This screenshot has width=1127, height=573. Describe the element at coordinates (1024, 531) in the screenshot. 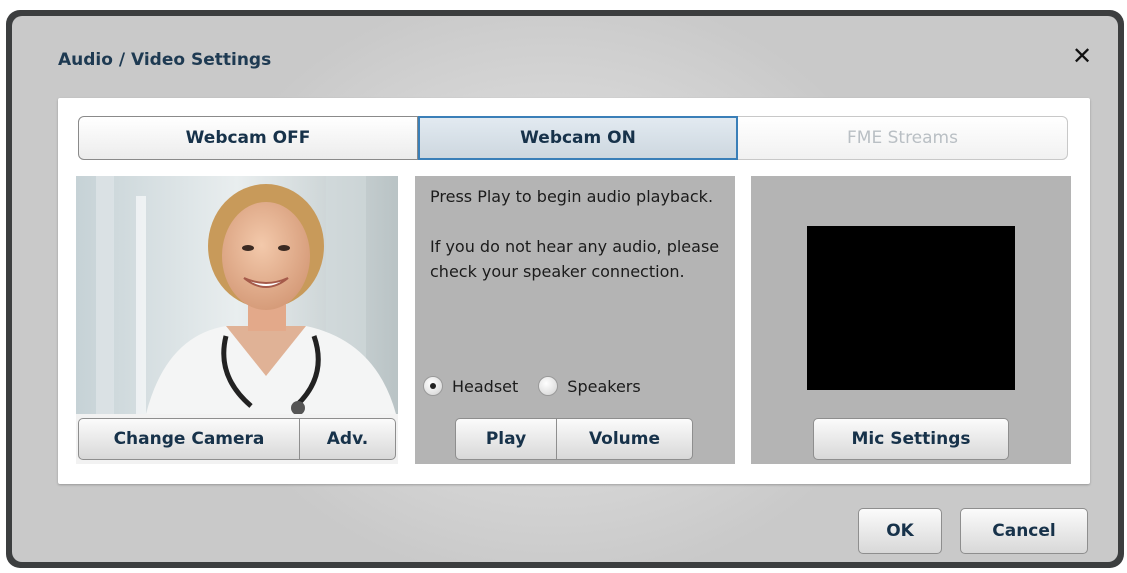

I see `cancel-button: Cancel` at that location.